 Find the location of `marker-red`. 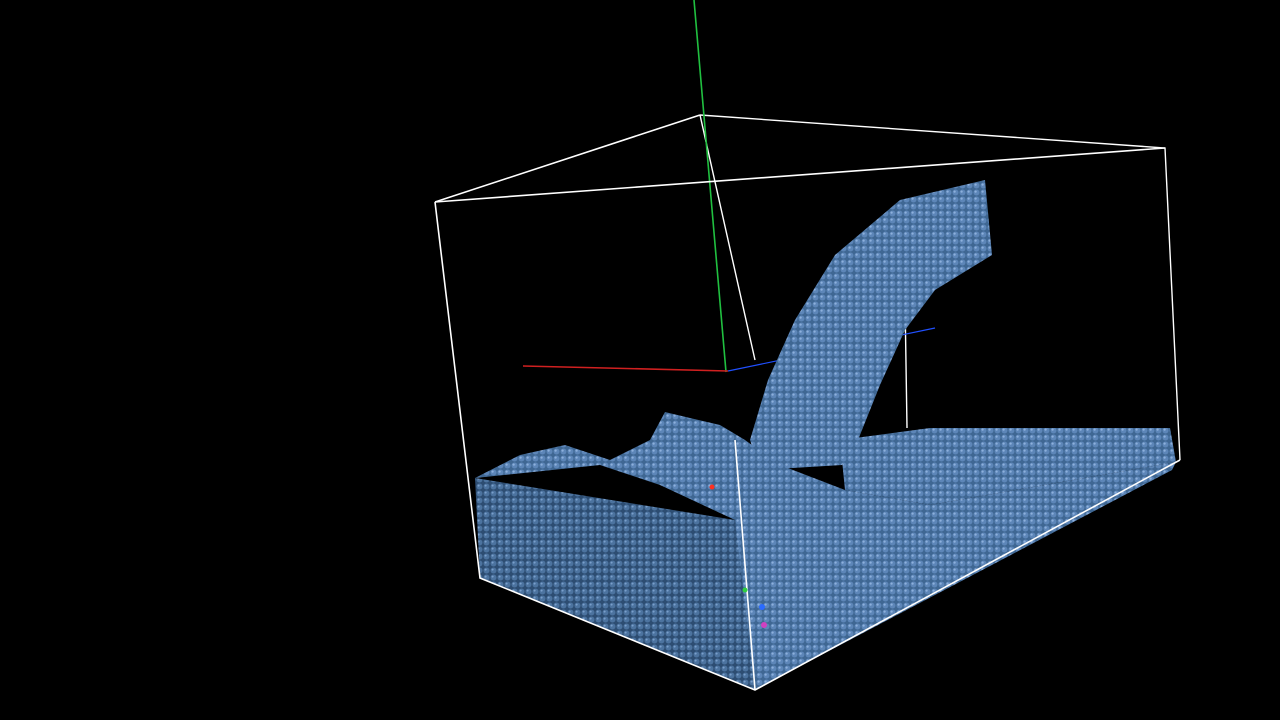

marker-red is located at coordinates (712, 487).